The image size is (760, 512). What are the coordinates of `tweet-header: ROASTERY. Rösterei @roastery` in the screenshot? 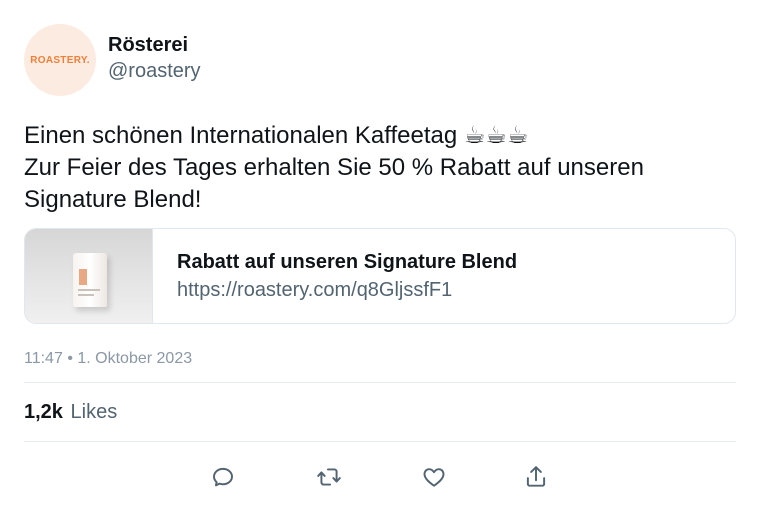 It's located at (112, 60).